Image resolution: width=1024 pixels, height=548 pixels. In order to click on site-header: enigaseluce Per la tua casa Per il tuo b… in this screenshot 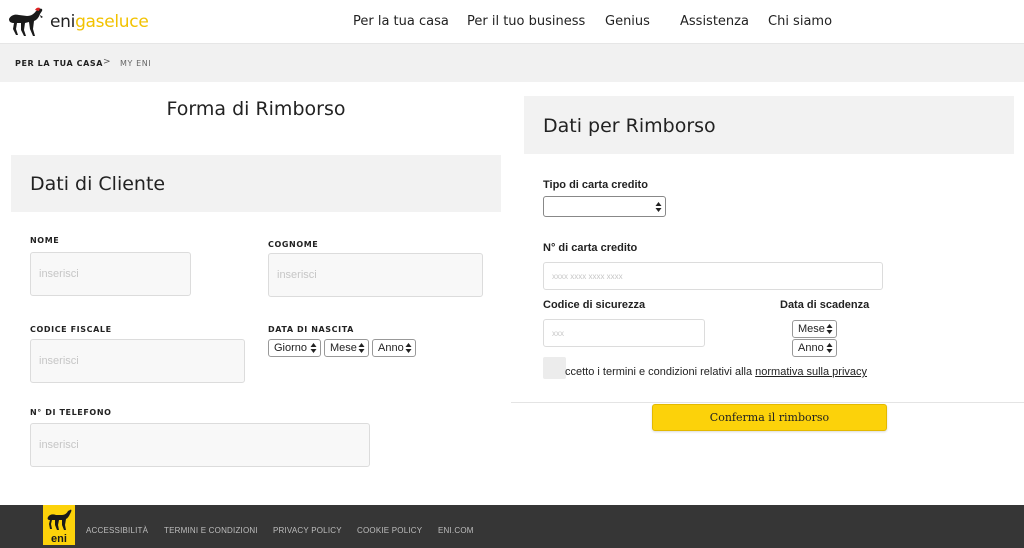, I will do `click(512, 22)`.